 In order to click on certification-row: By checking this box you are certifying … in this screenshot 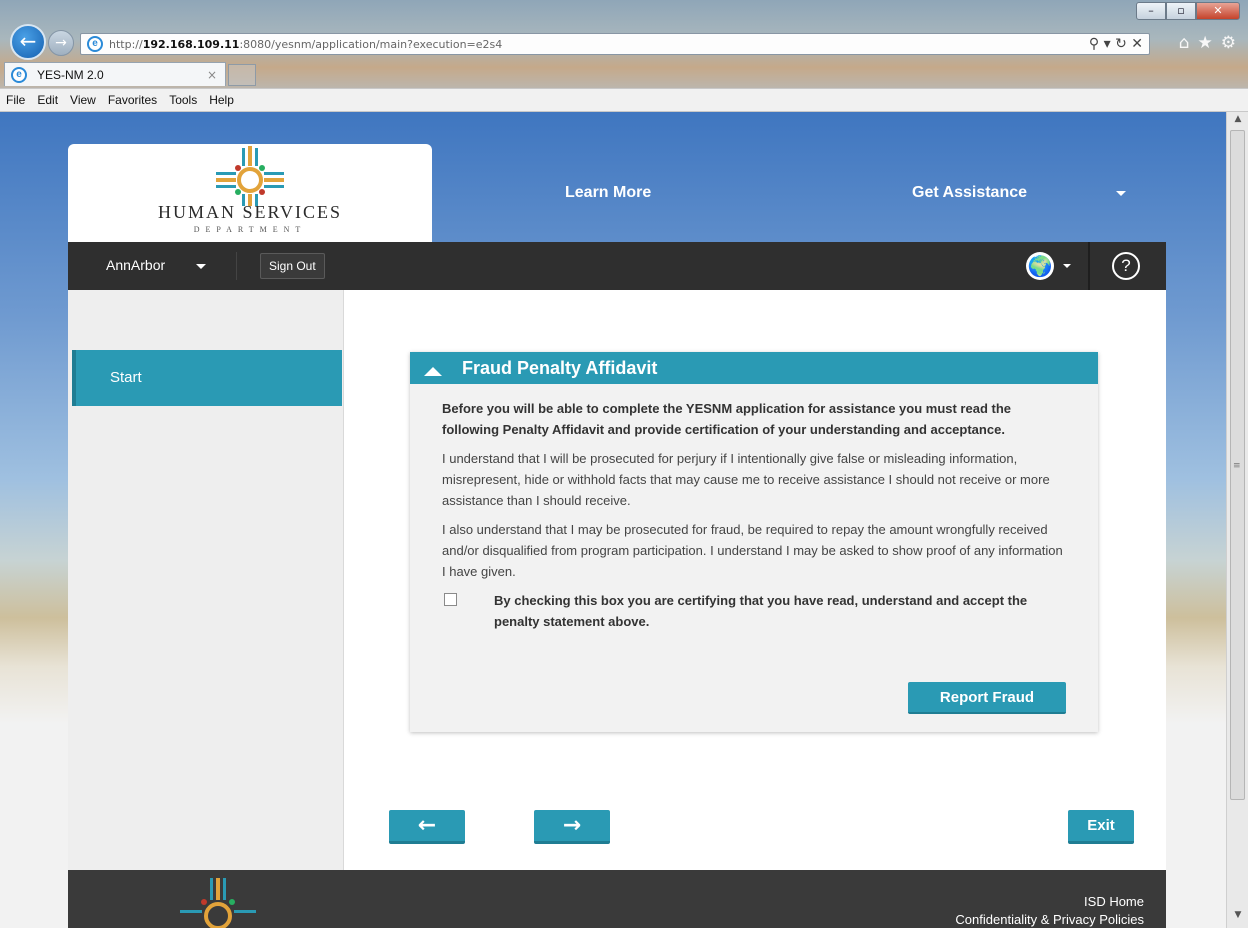, I will do `click(754, 611)`.